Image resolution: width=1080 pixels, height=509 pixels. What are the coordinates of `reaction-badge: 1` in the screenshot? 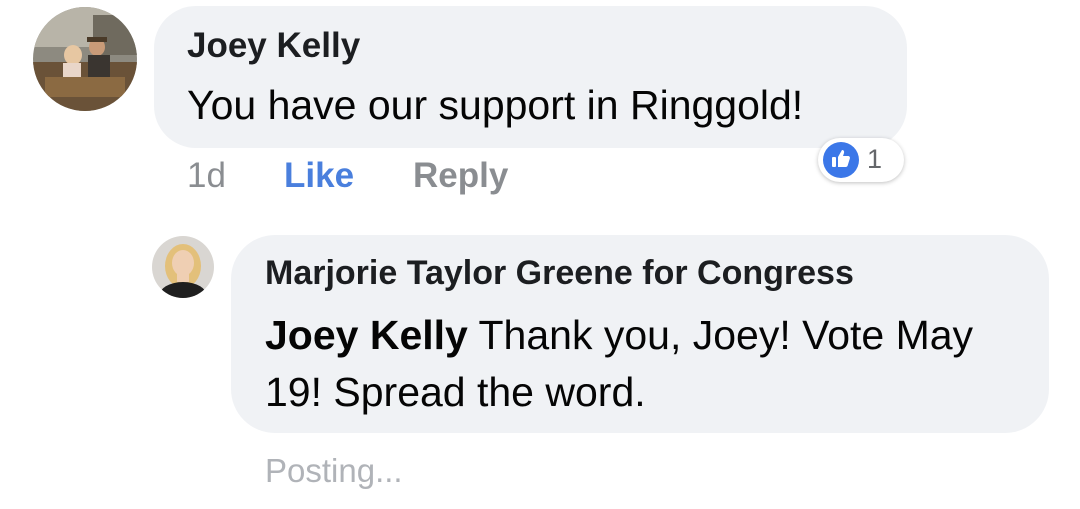 It's located at (861, 160).